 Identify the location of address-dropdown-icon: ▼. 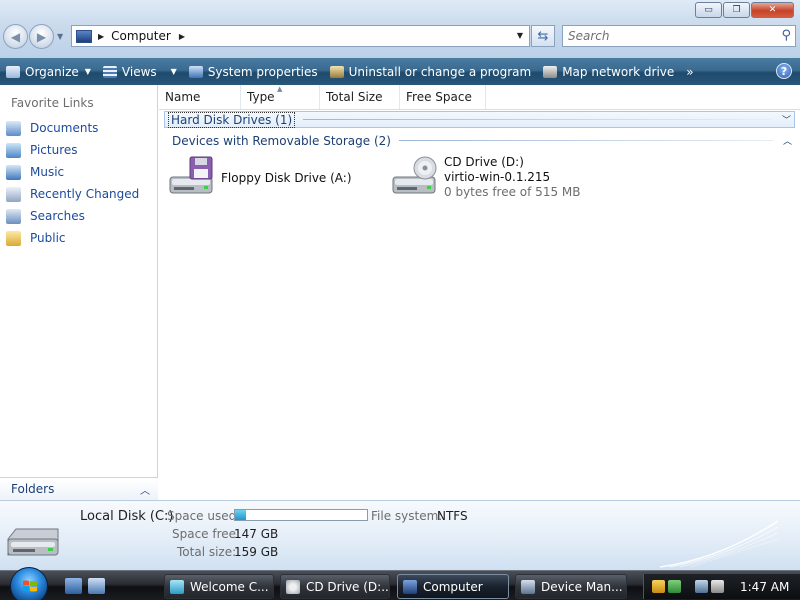
(520, 35).